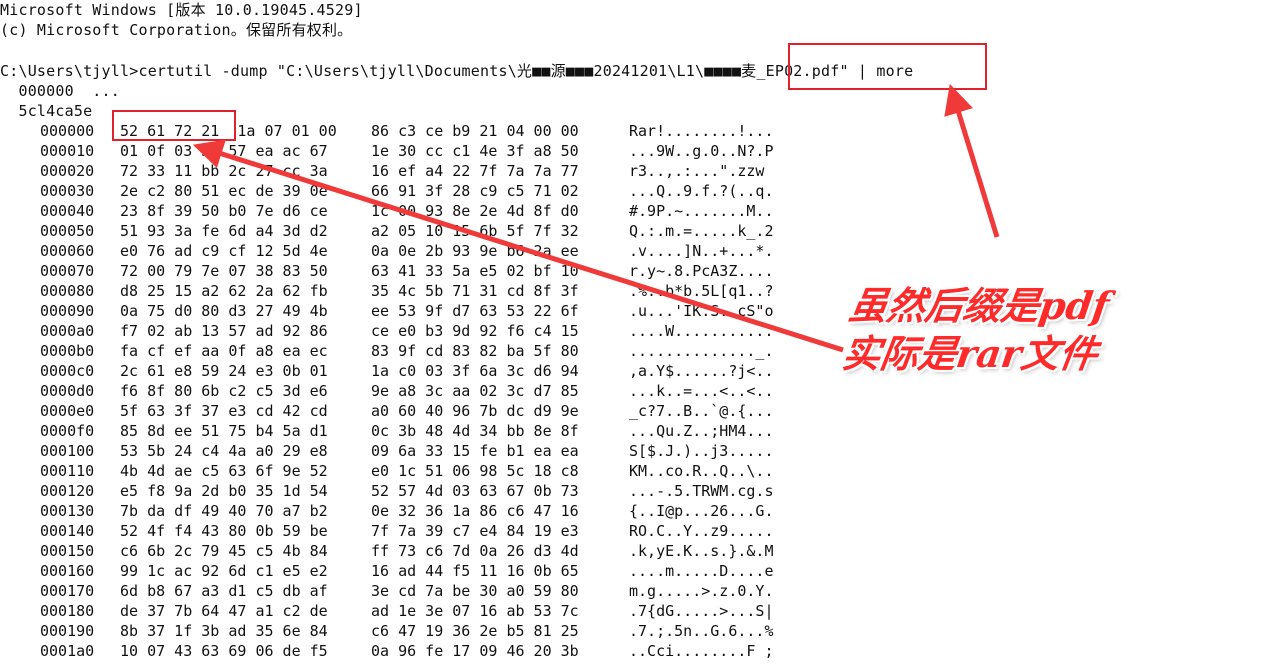 This screenshot has height=672, width=1279. I want to click on row-hex-group-1: 10 07 43 63 69 06 de f5, so click(224, 651).